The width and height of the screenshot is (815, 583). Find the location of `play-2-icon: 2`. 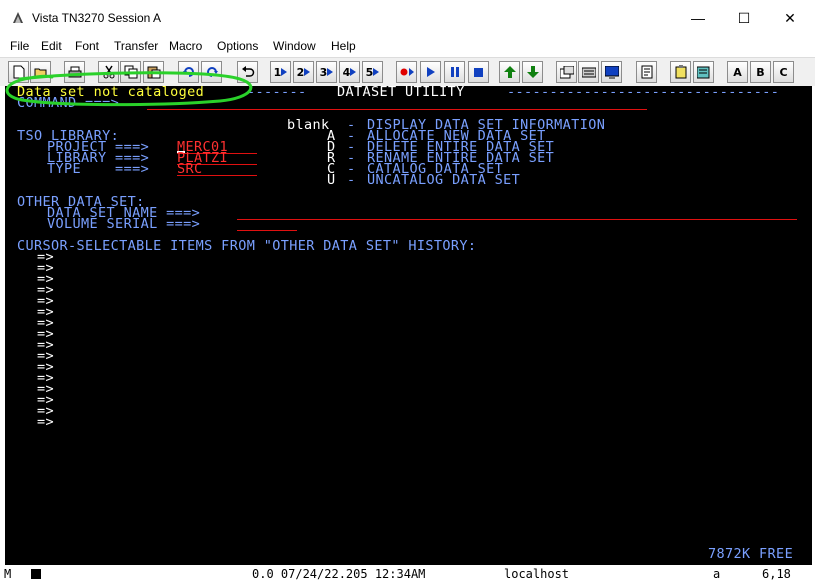

play-2-icon: 2 is located at coordinates (303, 72).